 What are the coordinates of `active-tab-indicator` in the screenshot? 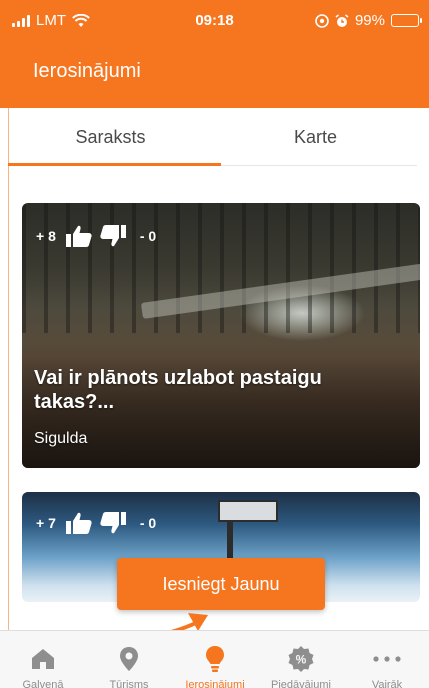 It's located at (114, 164).